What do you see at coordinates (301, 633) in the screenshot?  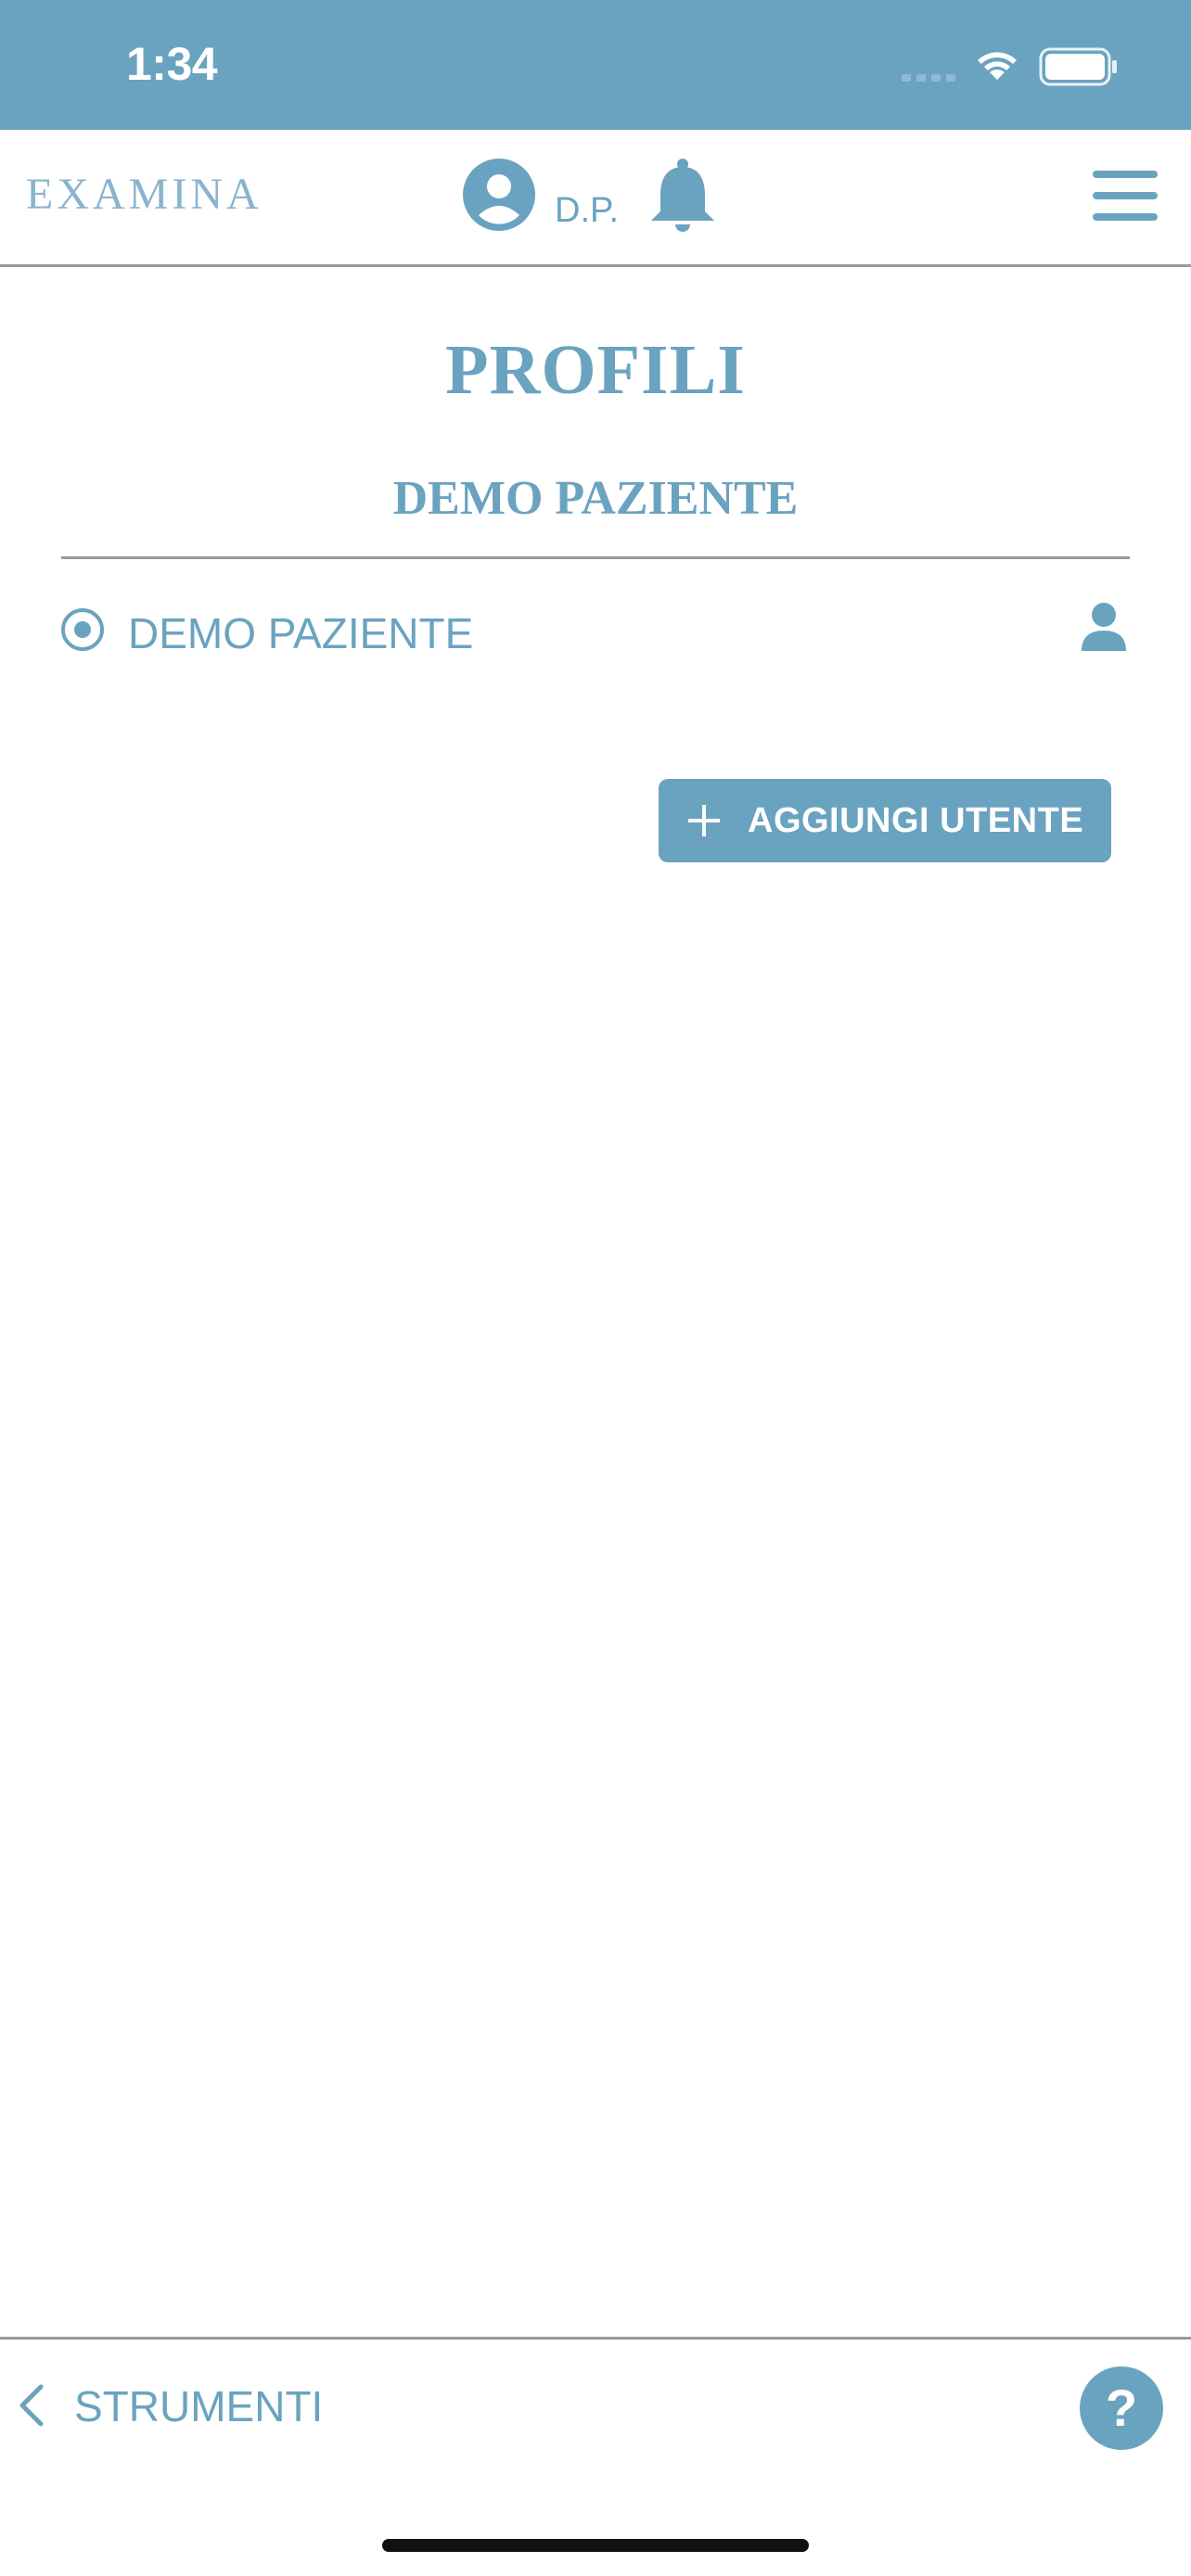 I see `profile-name: DEMO PAZIENTE` at bounding box center [301, 633].